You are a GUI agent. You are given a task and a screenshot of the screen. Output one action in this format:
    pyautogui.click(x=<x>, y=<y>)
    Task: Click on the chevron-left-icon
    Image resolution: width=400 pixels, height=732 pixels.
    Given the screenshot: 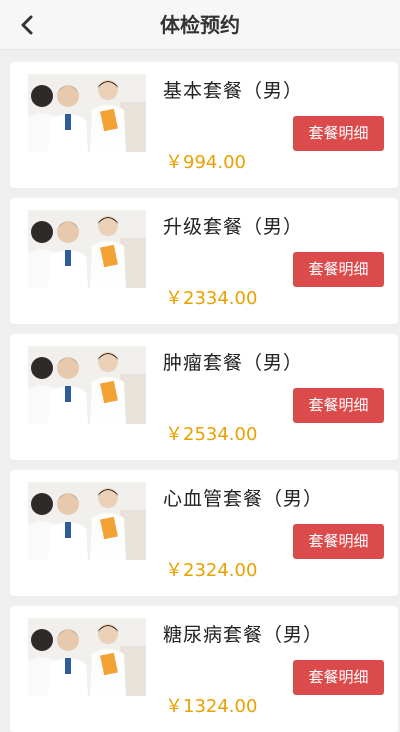 What is the action you would take?
    pyautogui.click(x=27, y=25)
    